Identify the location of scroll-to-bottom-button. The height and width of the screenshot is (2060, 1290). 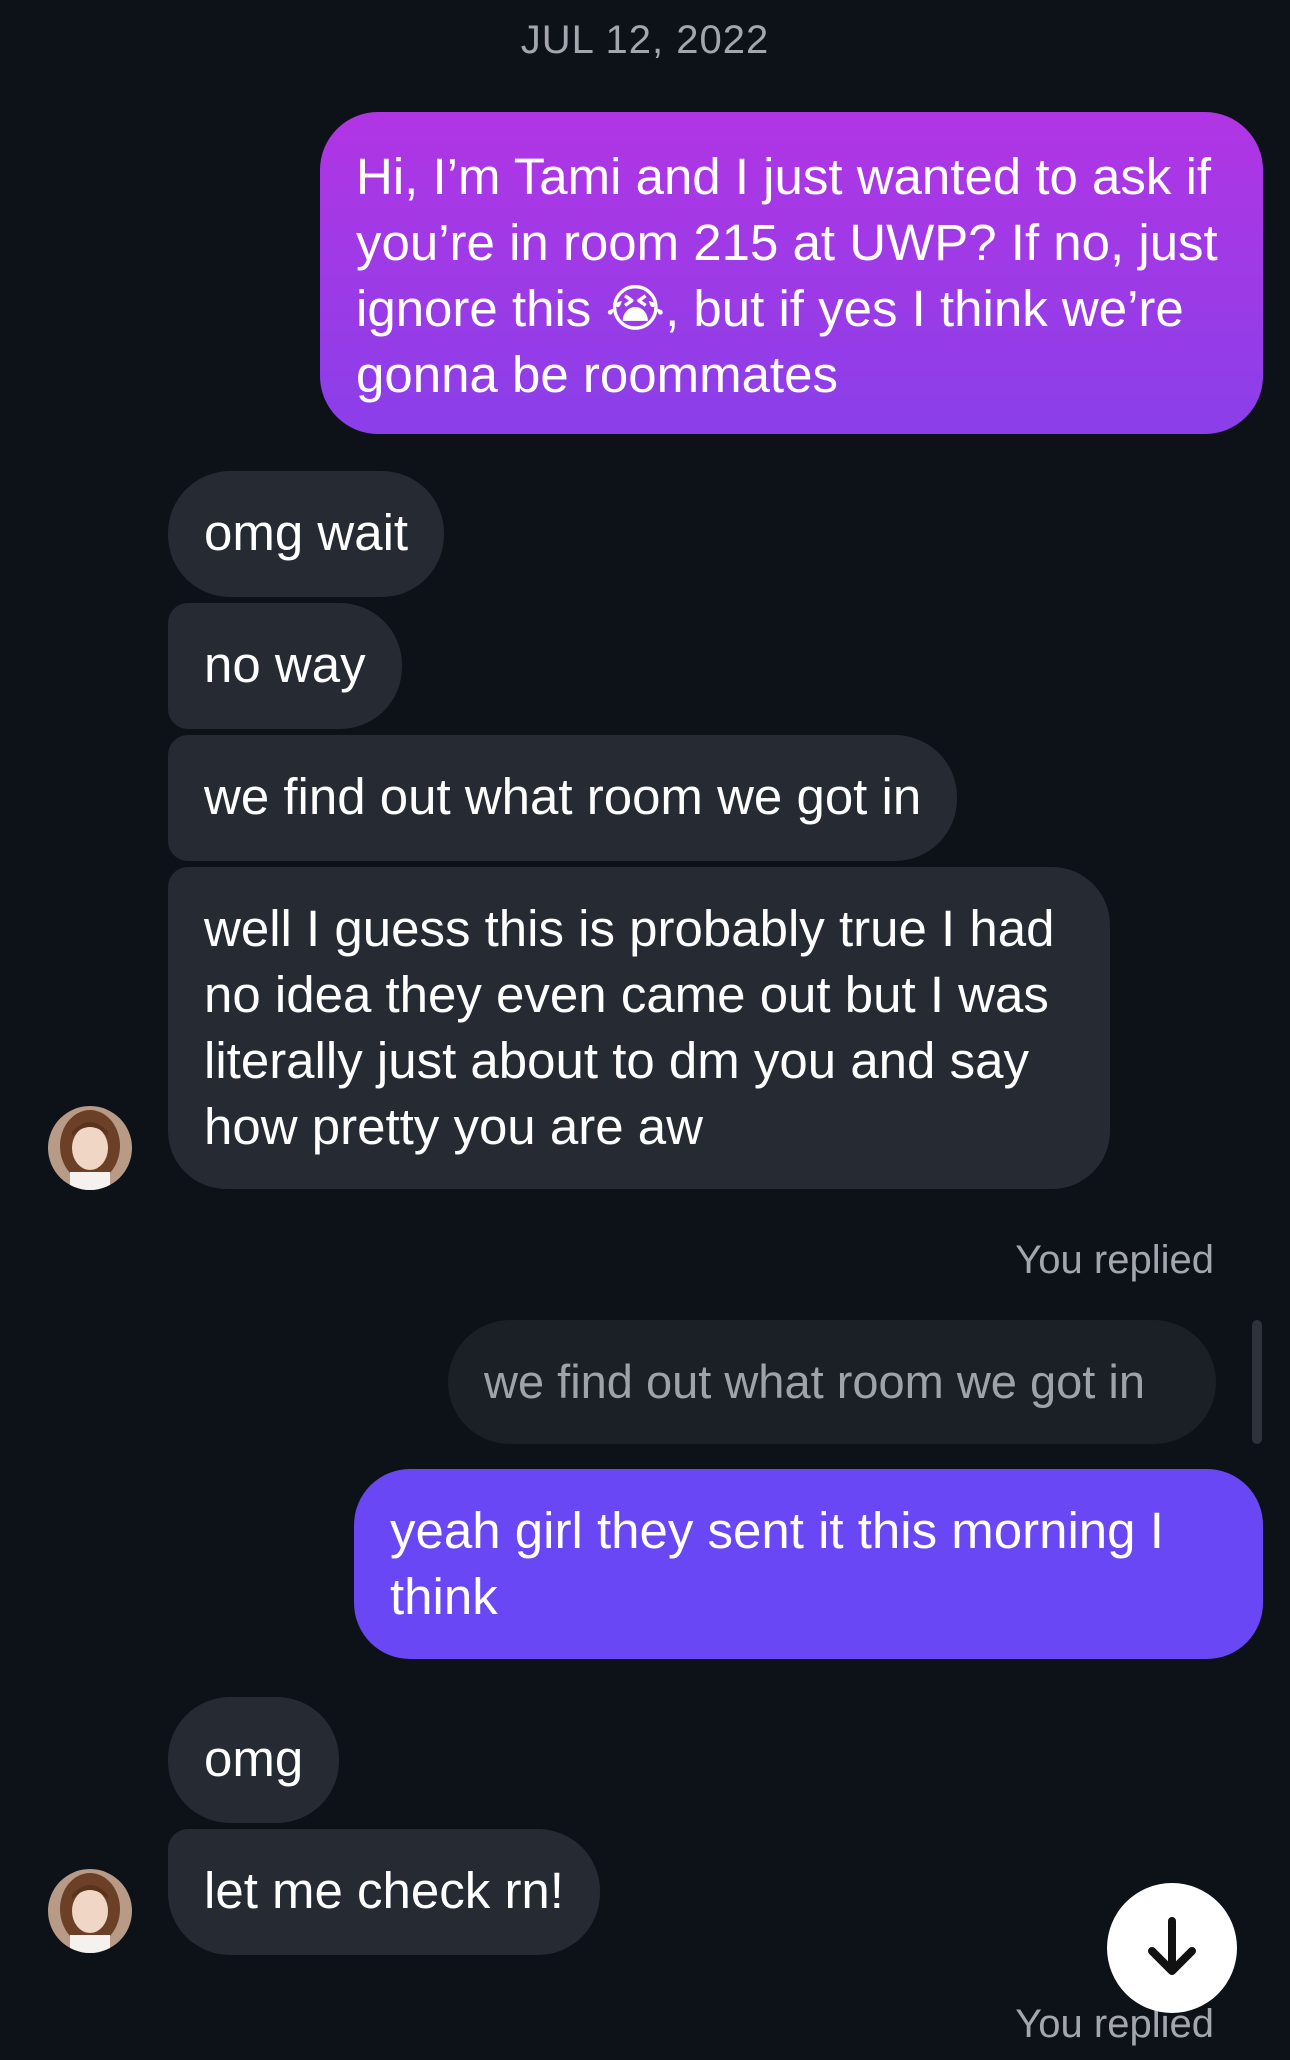
(1172, 1948).